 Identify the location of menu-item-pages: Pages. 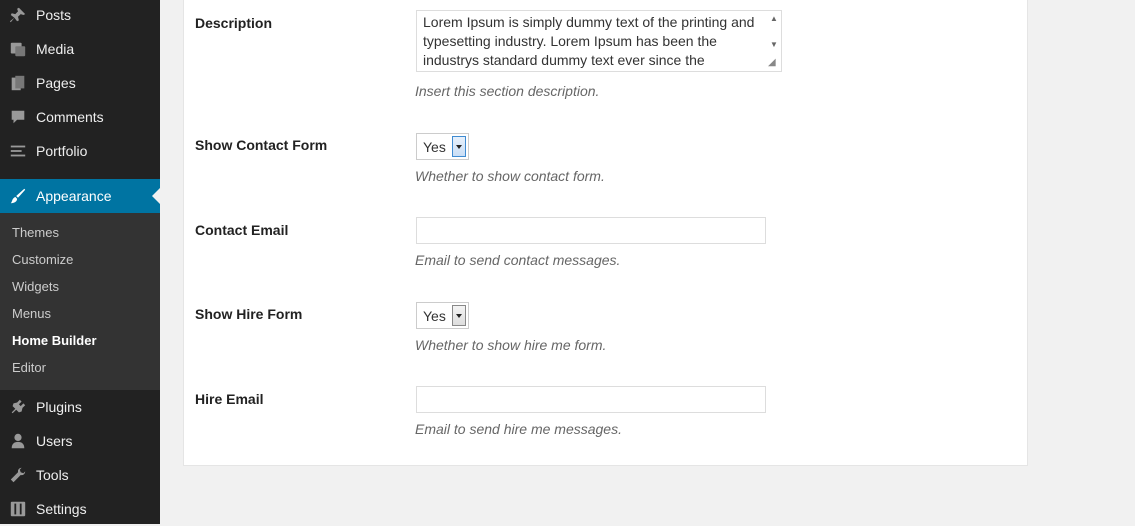
(80, 83).